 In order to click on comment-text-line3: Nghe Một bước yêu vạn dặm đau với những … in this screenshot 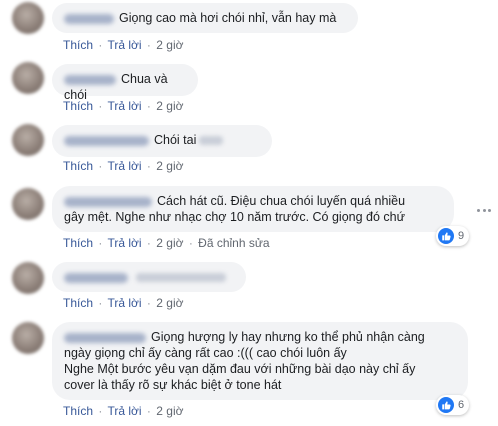, I will do `click(240, 369)`.